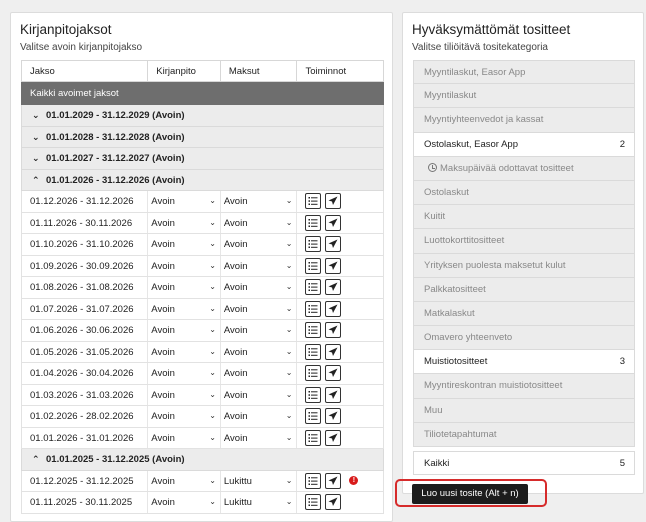 Image resolution: width=646 pixels, height=522 pixels. I want to click on period-dates: 01.04.2026 - 30.04.2026, so click(85, 373).